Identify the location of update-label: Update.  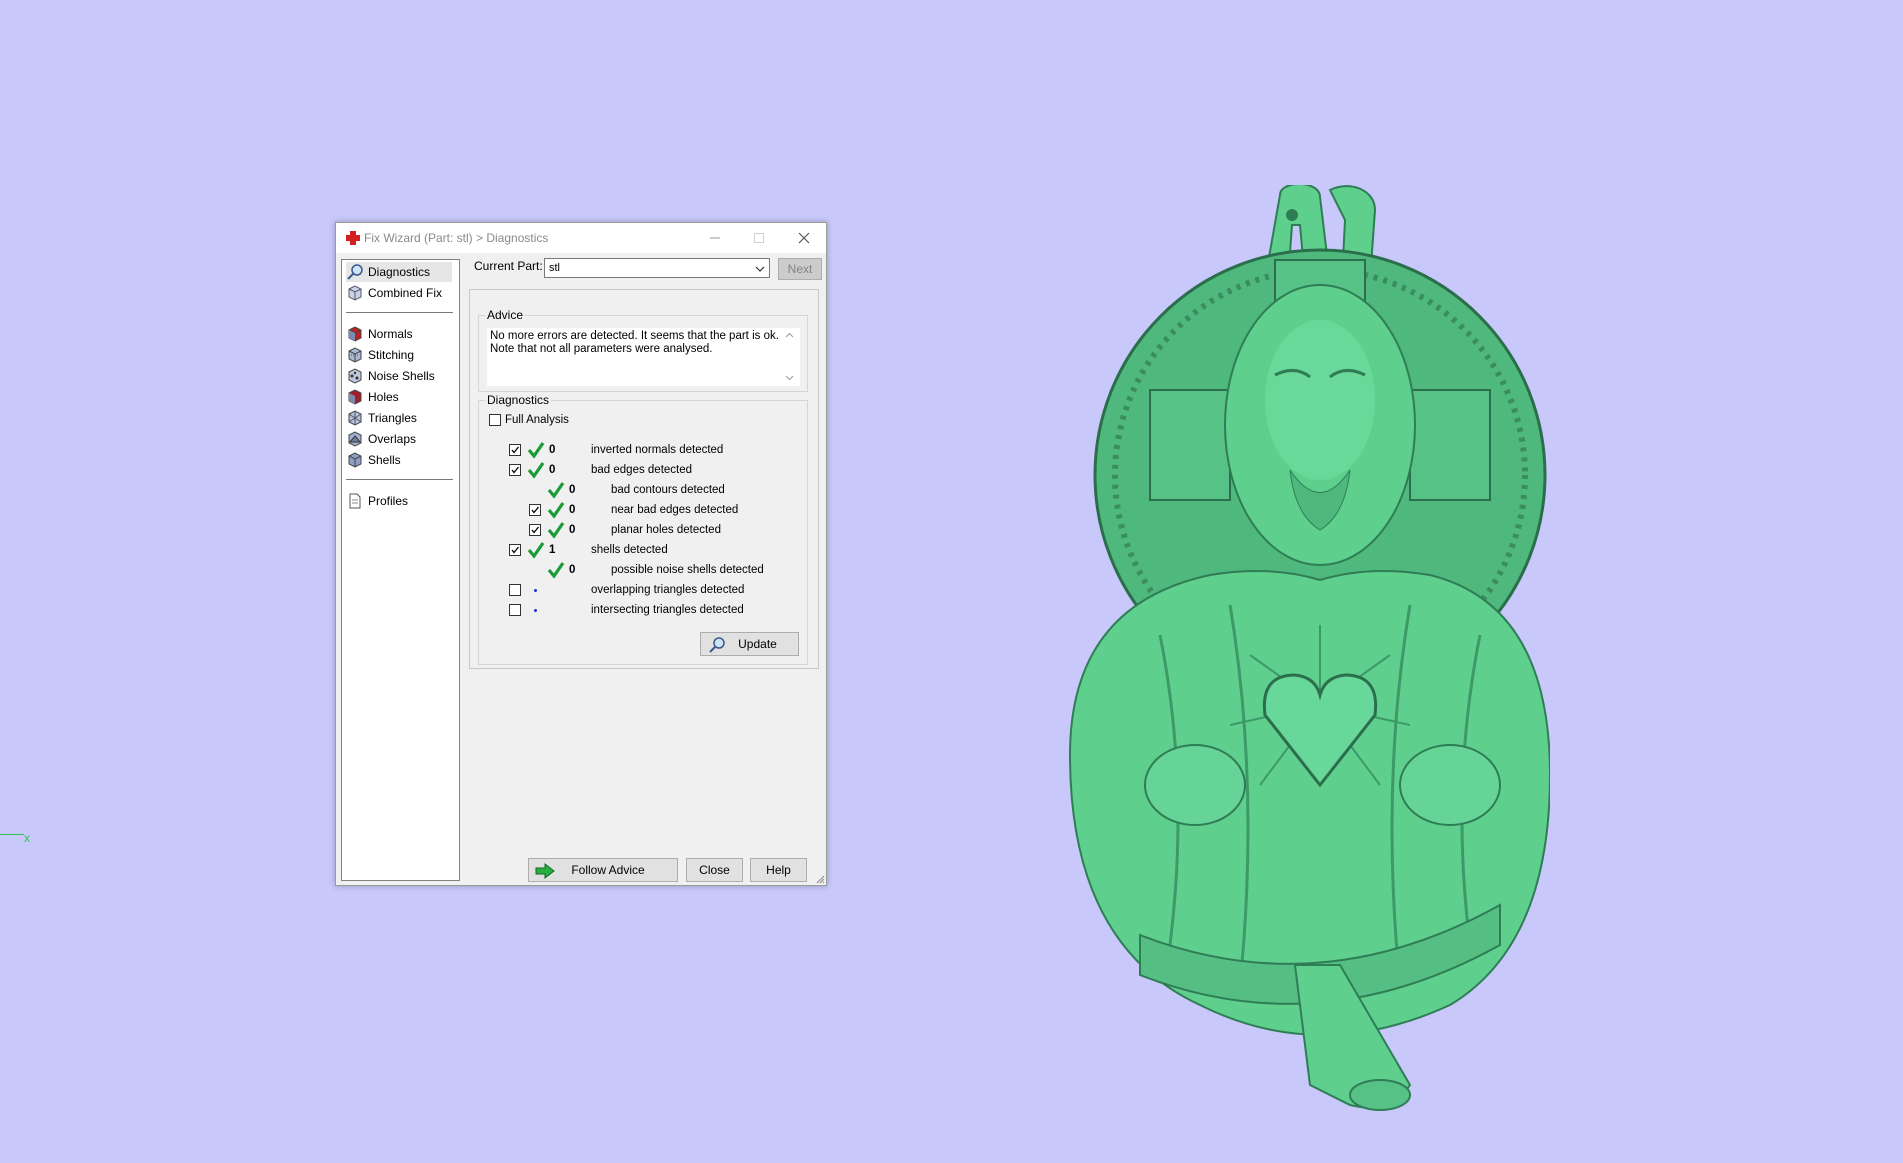
(757, 644).